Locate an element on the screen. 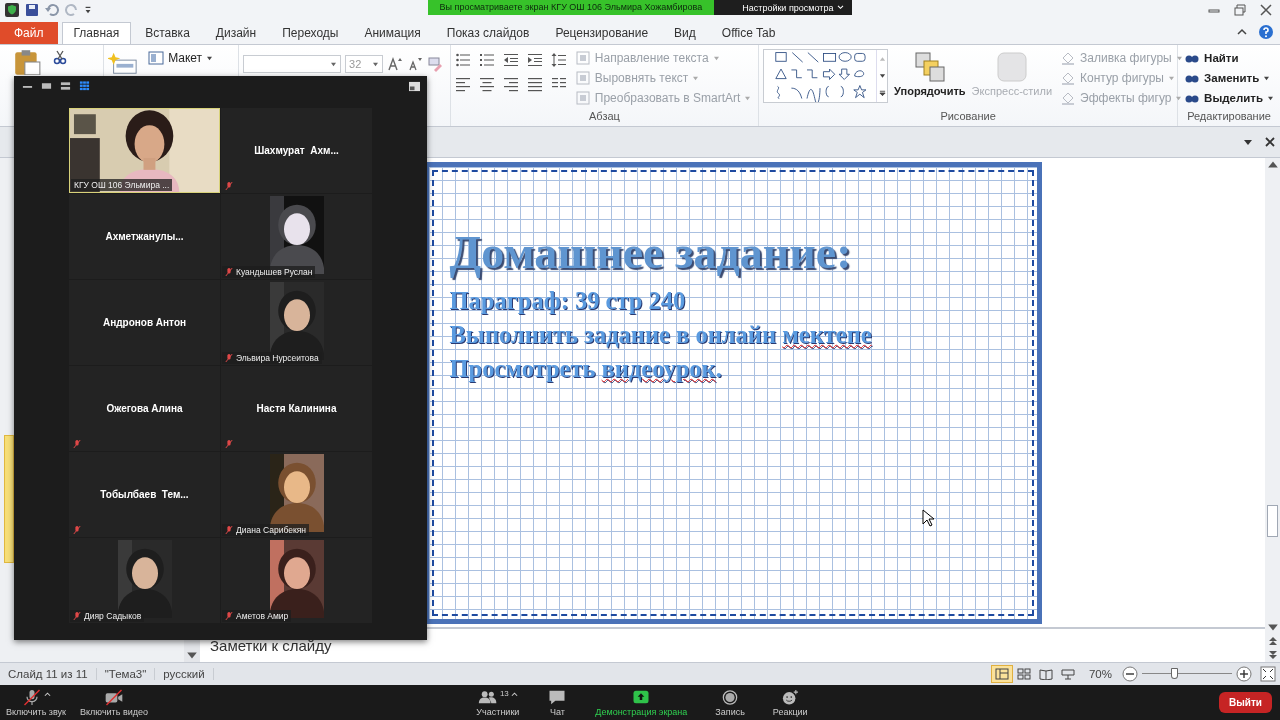 The image size is (1280, 720). save-icon is located at coordinates (32, 10).